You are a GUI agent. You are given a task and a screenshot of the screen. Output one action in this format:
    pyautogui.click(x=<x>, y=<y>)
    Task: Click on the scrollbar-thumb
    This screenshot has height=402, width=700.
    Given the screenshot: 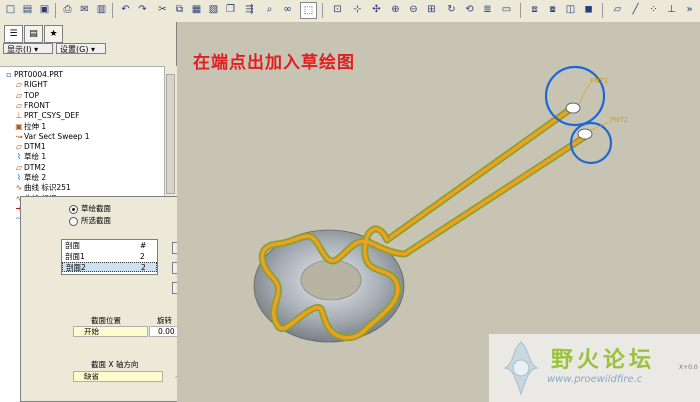 What is the action you would take?
    pyautogui.click(x=170, y=134)
    